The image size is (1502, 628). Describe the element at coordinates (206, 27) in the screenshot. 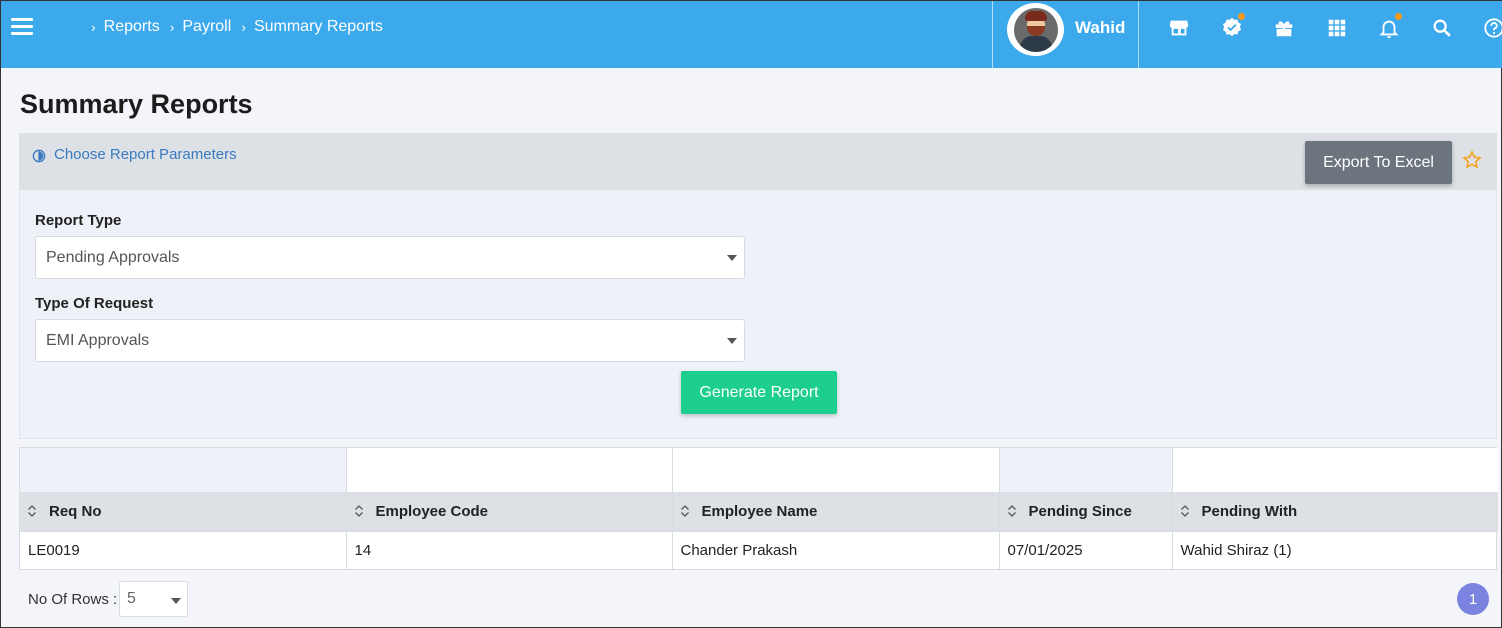

I see `breadcrumb-payroll: Payroll` at that location.